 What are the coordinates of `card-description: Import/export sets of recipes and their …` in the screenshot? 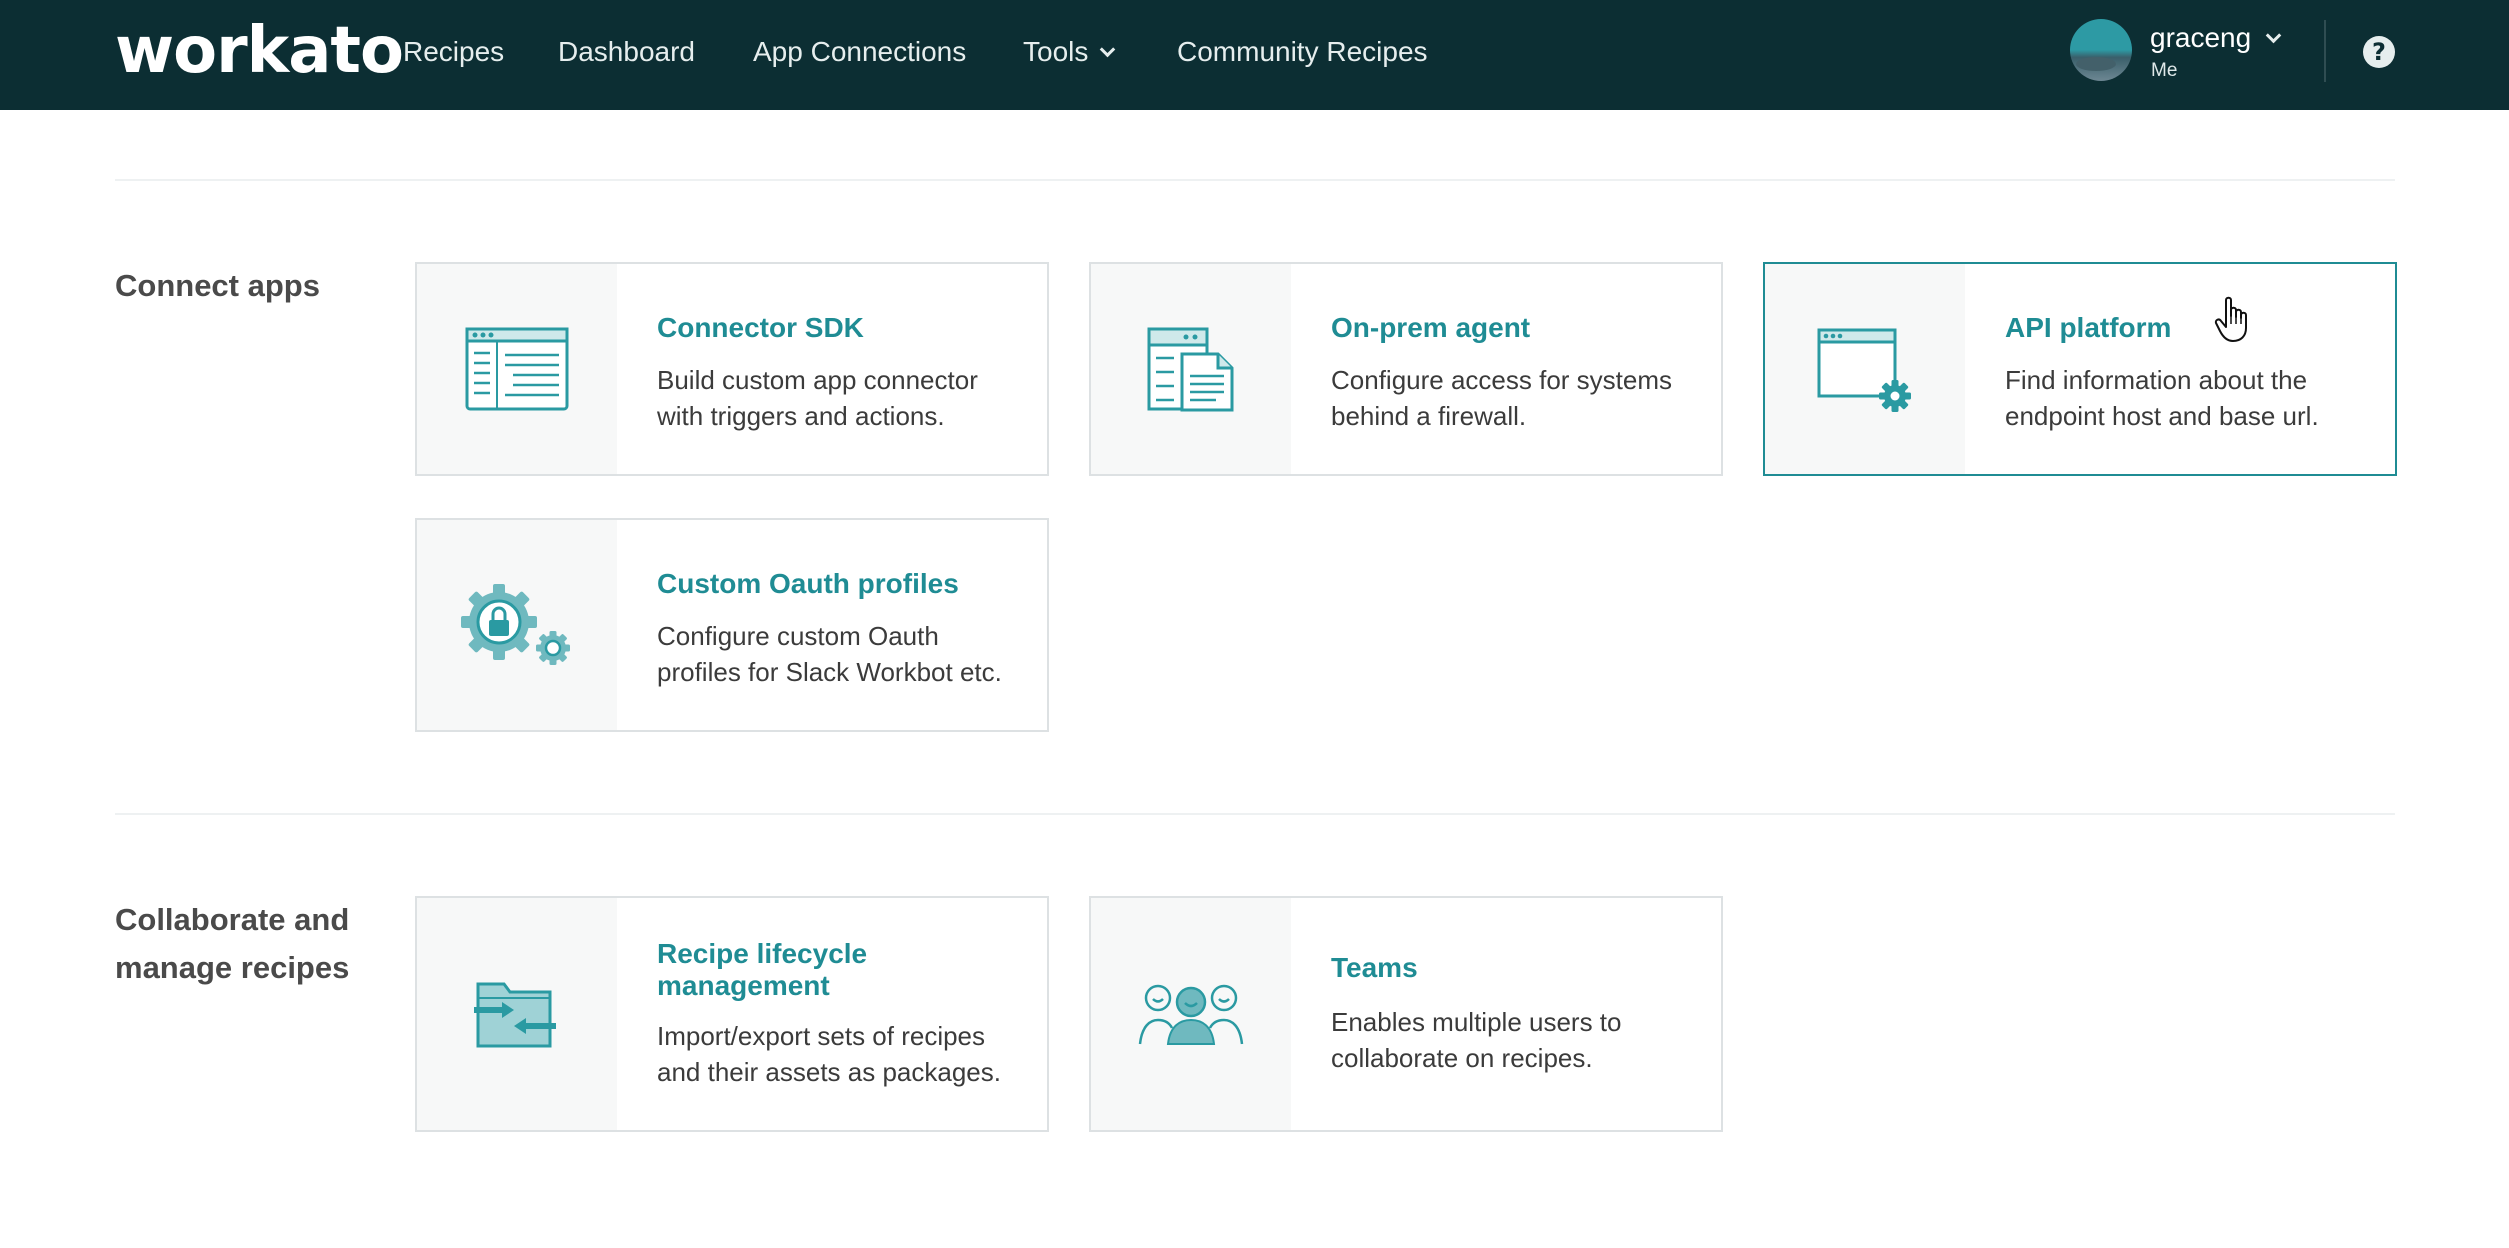 It's located at (829, 1054).